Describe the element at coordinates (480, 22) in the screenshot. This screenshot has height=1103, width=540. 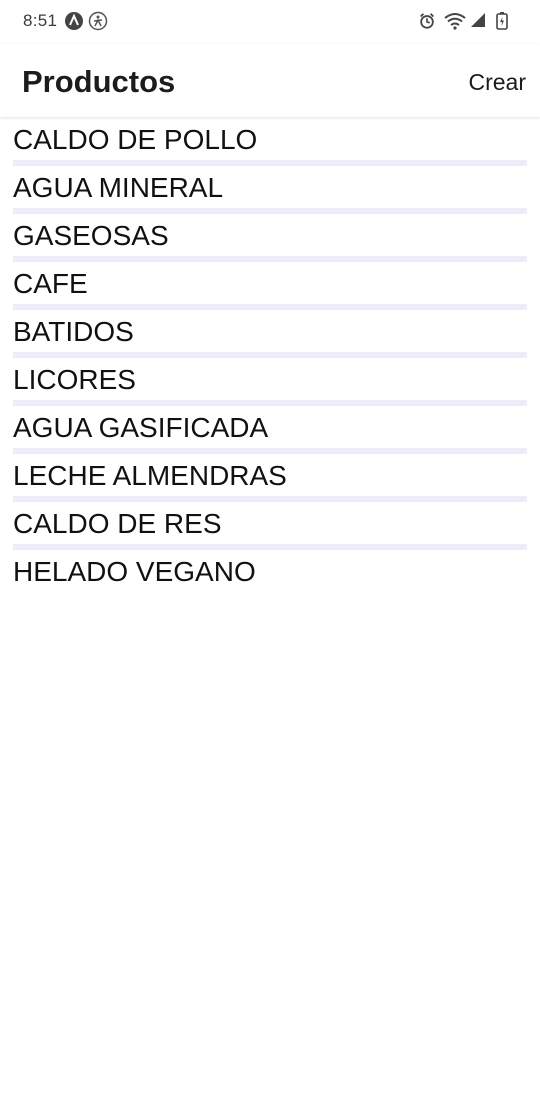
I see `signal-icon` at that location.